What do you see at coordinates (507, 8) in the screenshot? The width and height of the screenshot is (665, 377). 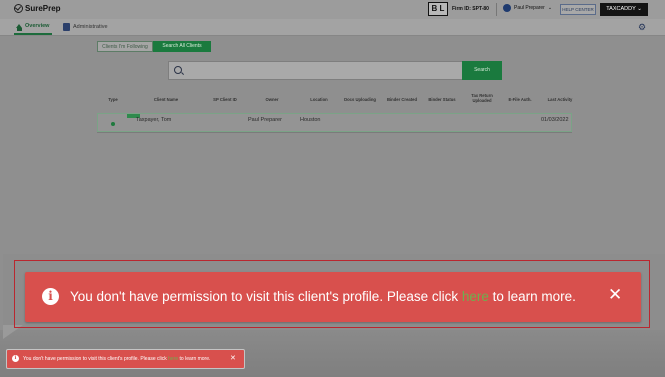 I see `user-avatar-icon` at bounding box center [507, 8].